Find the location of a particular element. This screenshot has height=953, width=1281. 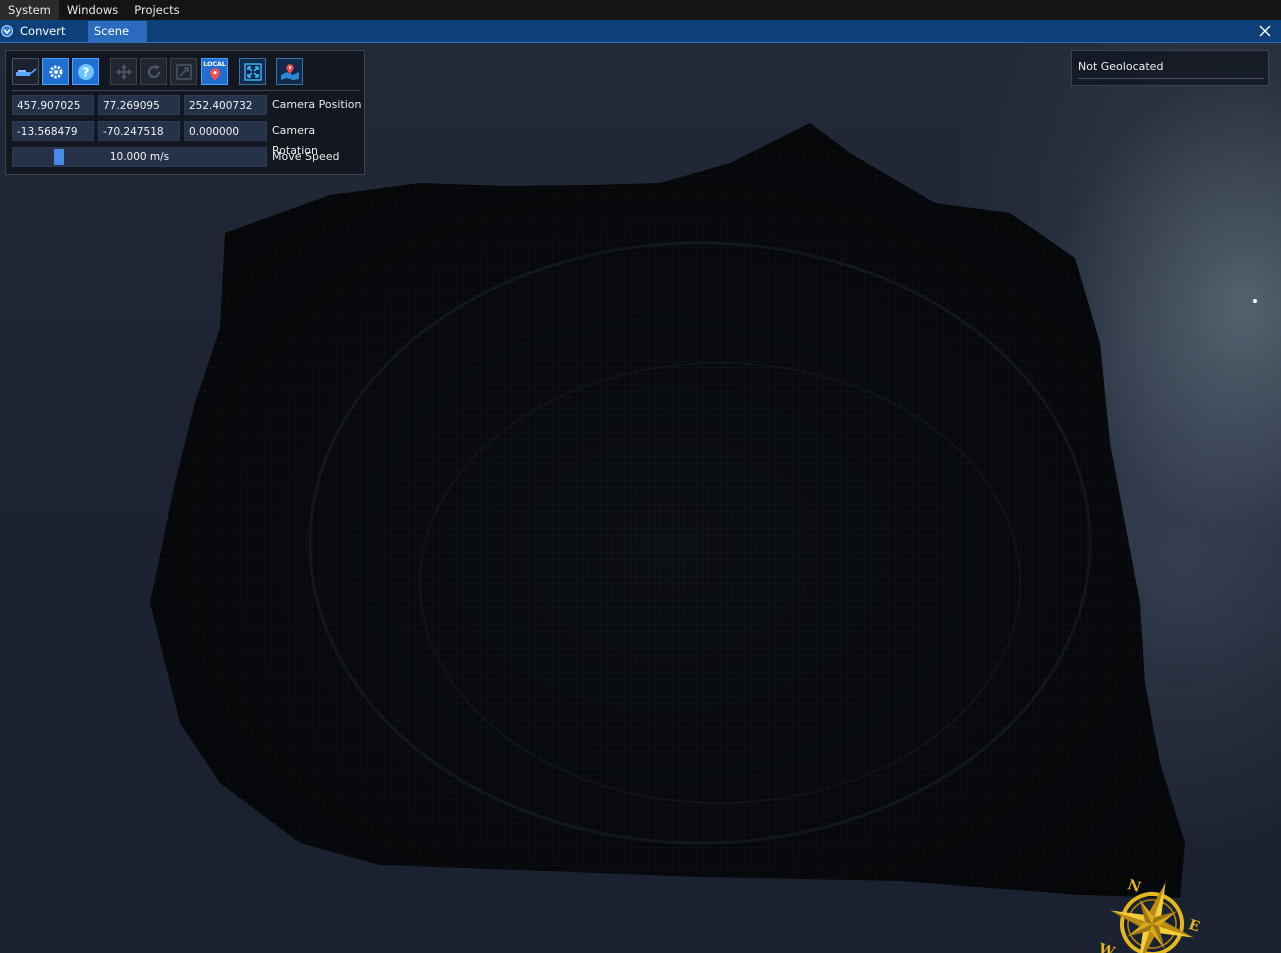

close-icon is located at coordinates (1265, 31).